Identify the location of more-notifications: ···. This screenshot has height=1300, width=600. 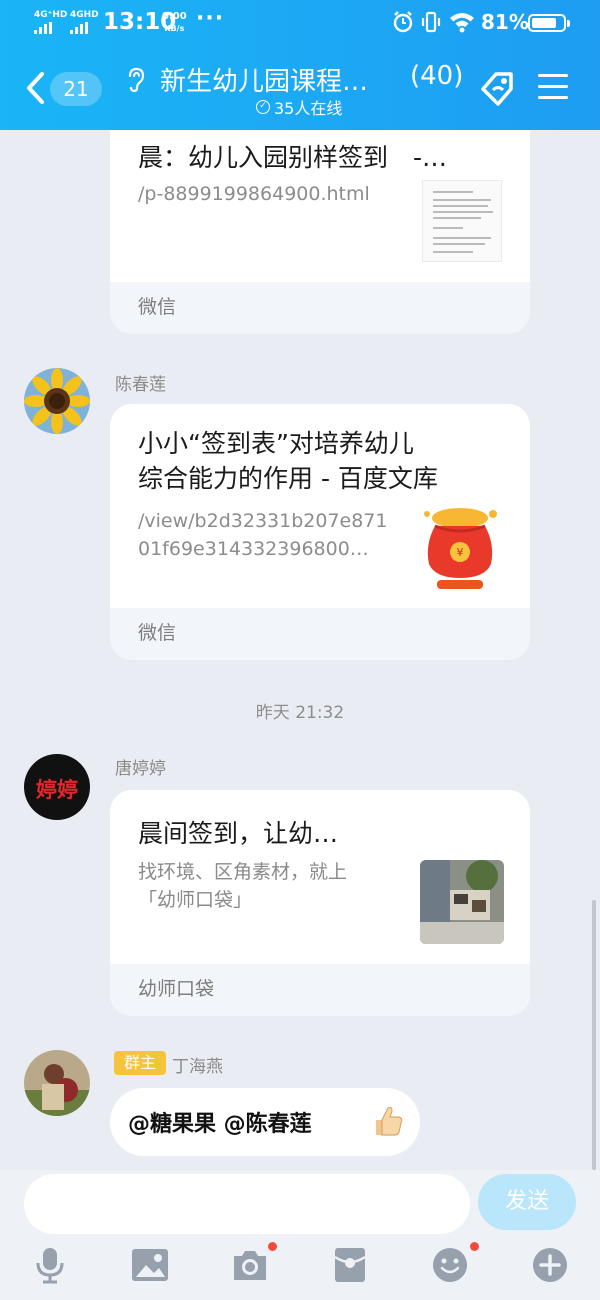
(210, 18).